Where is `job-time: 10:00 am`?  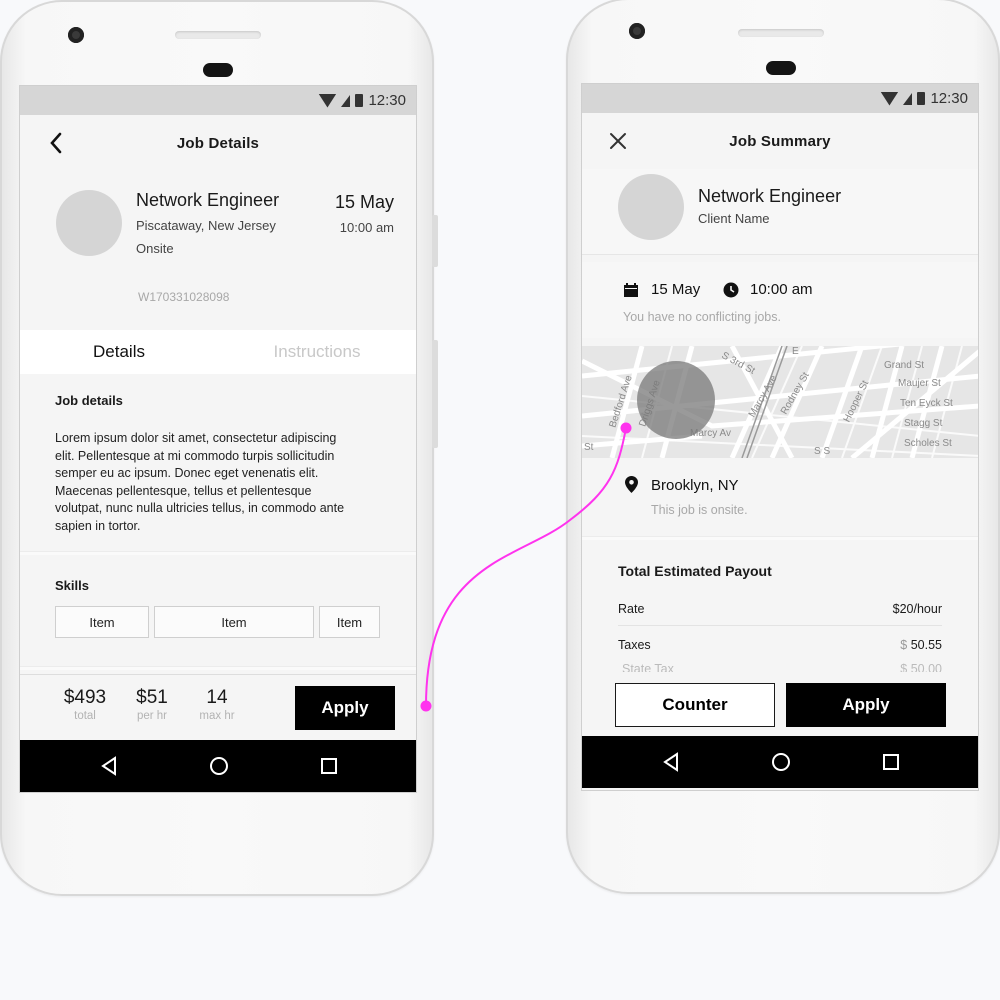
job-time: 10:00 am is located at coordinates (366, 227).